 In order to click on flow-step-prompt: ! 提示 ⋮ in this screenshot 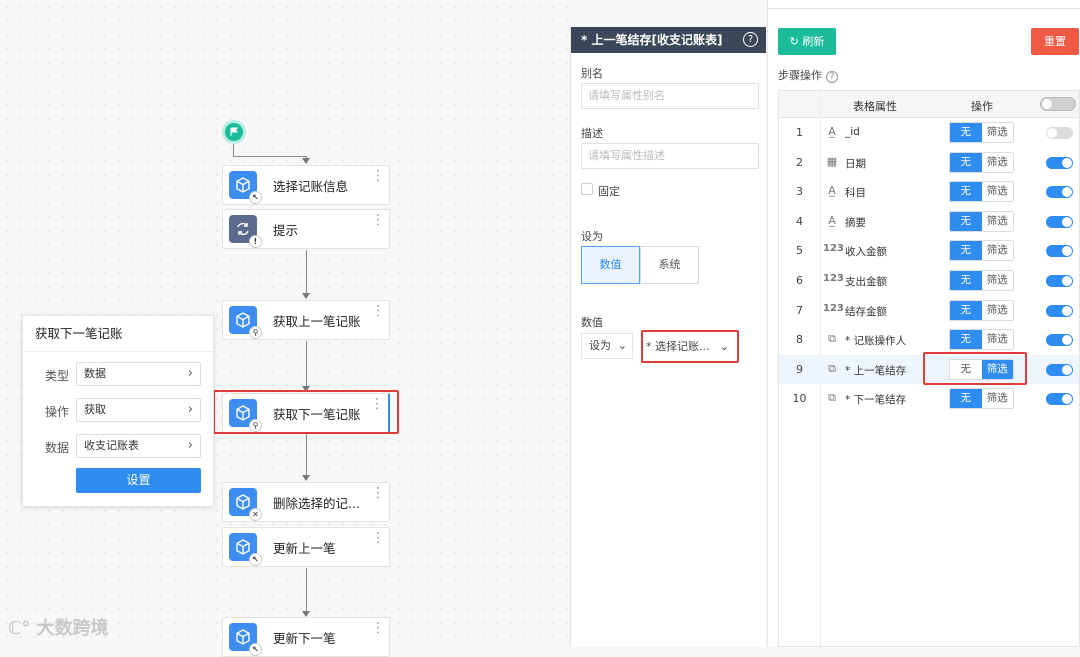, I will do `click(306, 229)`.